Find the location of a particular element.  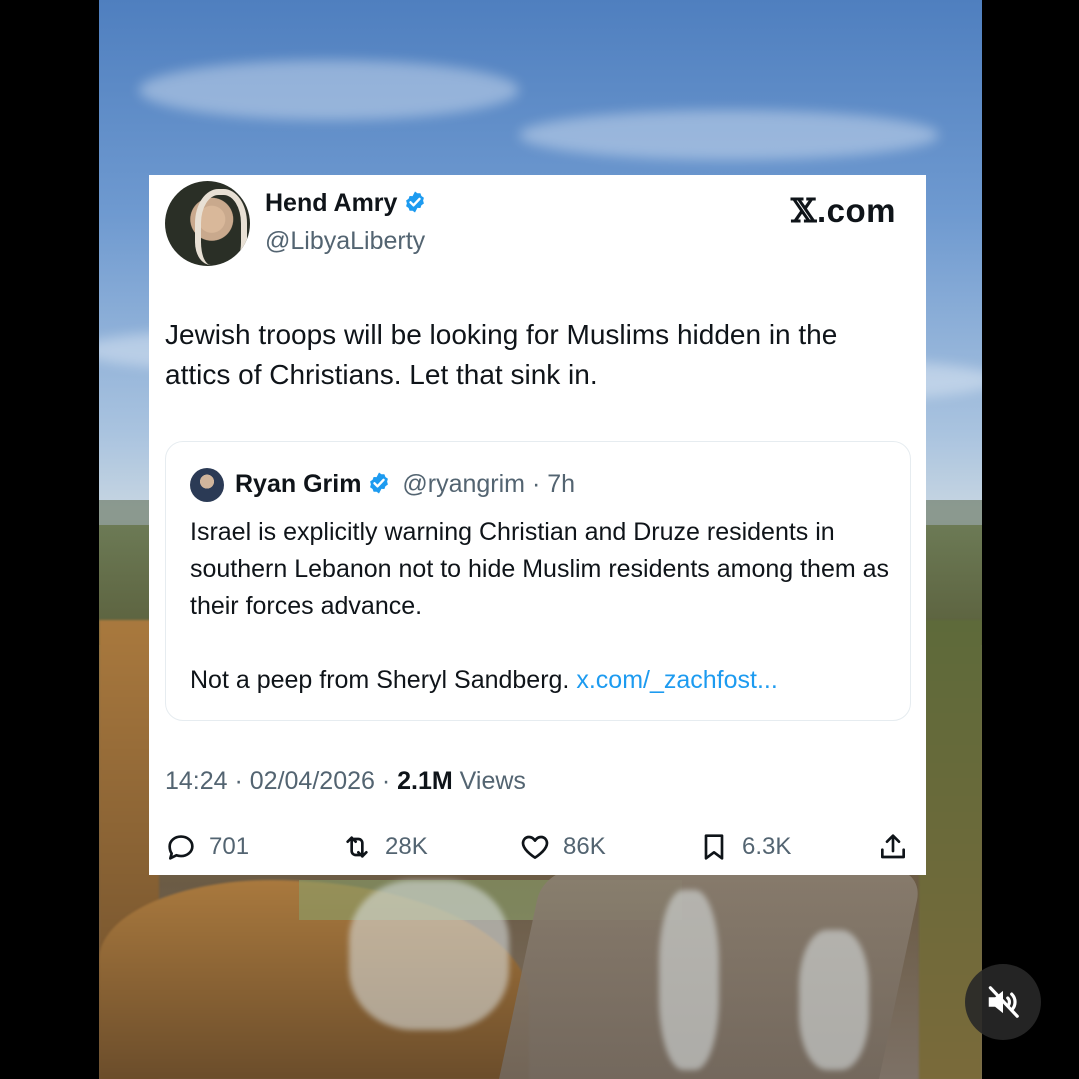

author-name-row: Hend Amry is located at coordinates (346, 203).